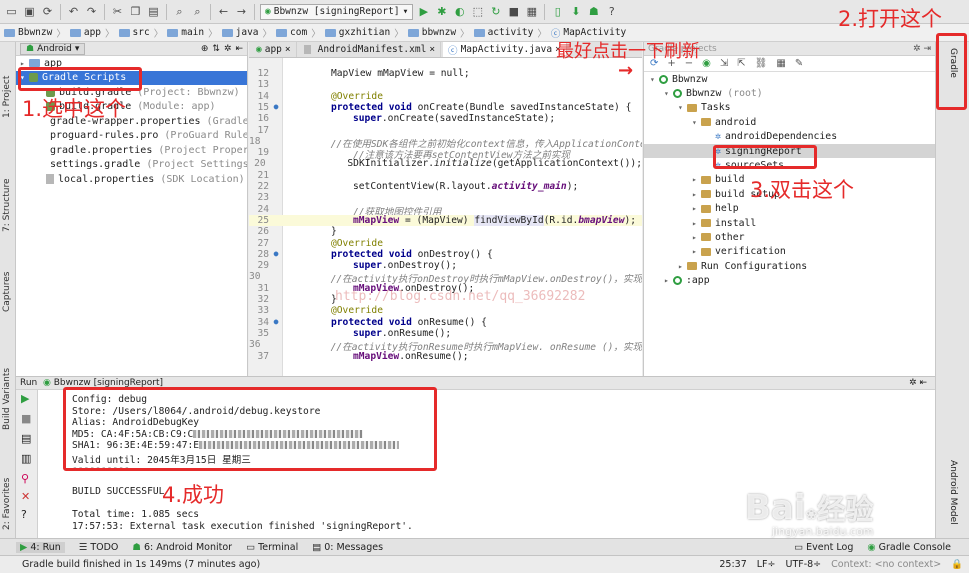  Describe the element at coordinates (741, 63) in the screenshot. I see `collapse-all-icon: ⇱` at that location.